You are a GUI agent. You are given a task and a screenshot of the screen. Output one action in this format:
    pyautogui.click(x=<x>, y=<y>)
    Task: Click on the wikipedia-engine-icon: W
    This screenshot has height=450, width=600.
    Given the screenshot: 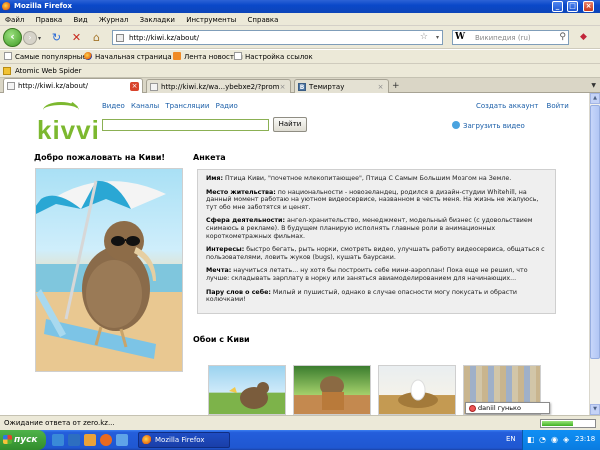 What is the action you would take?
    pyautogui.click(x=462, y=37)
    